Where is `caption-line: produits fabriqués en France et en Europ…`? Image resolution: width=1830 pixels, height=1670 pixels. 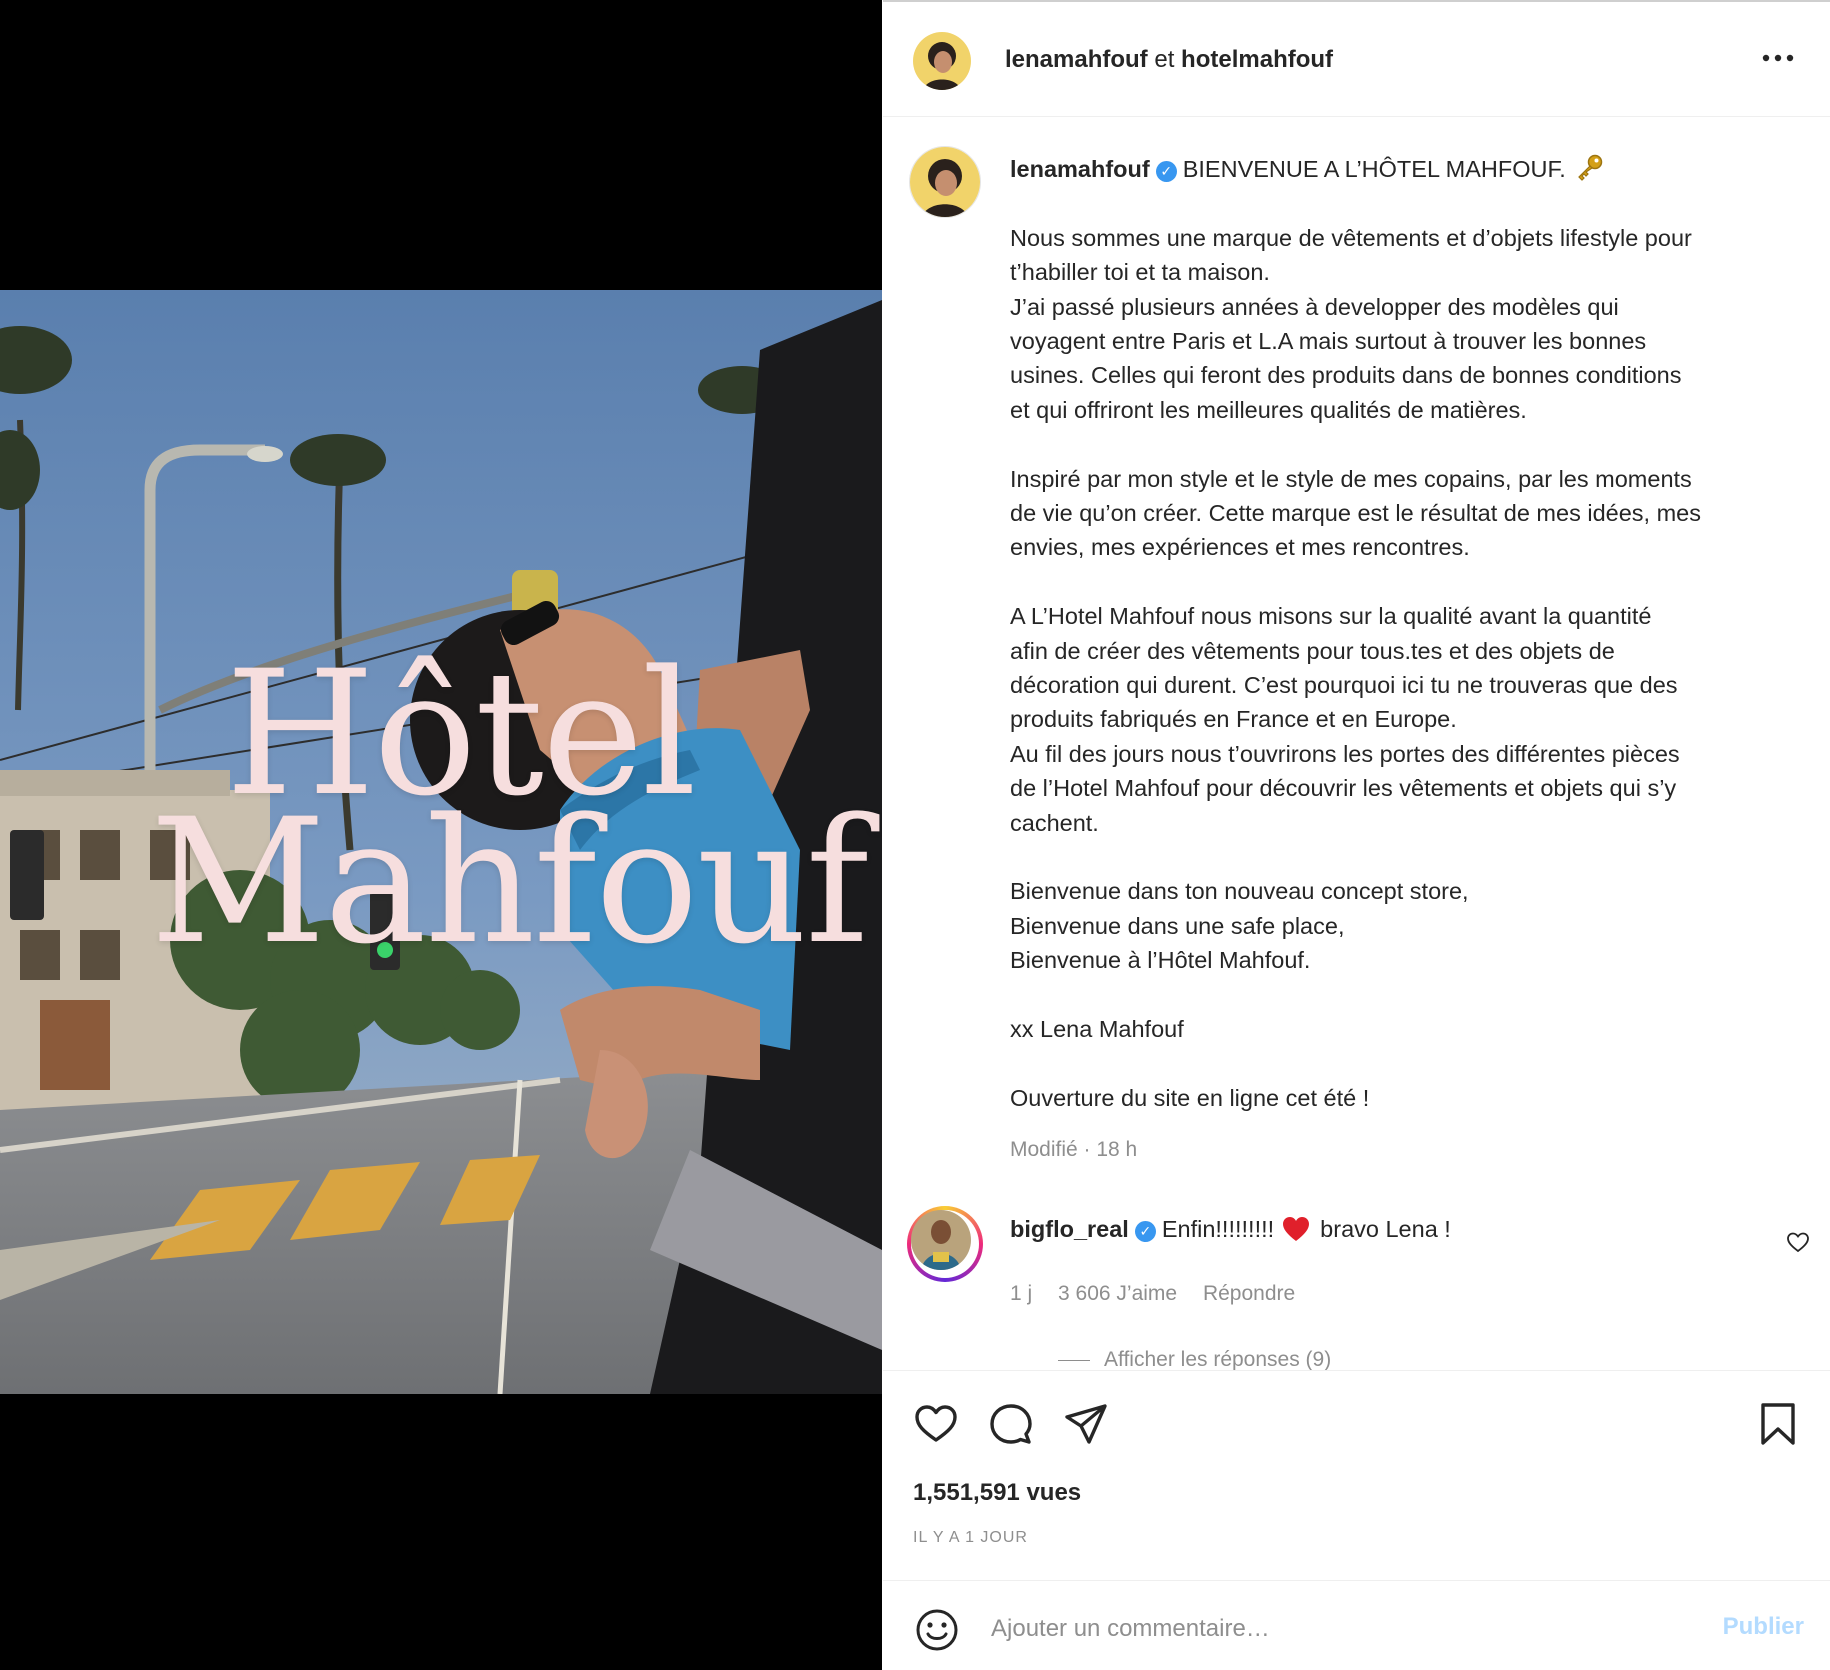
caption-line: produits fabriqués en France et en Europ… is located at coordinates (1233, 719).